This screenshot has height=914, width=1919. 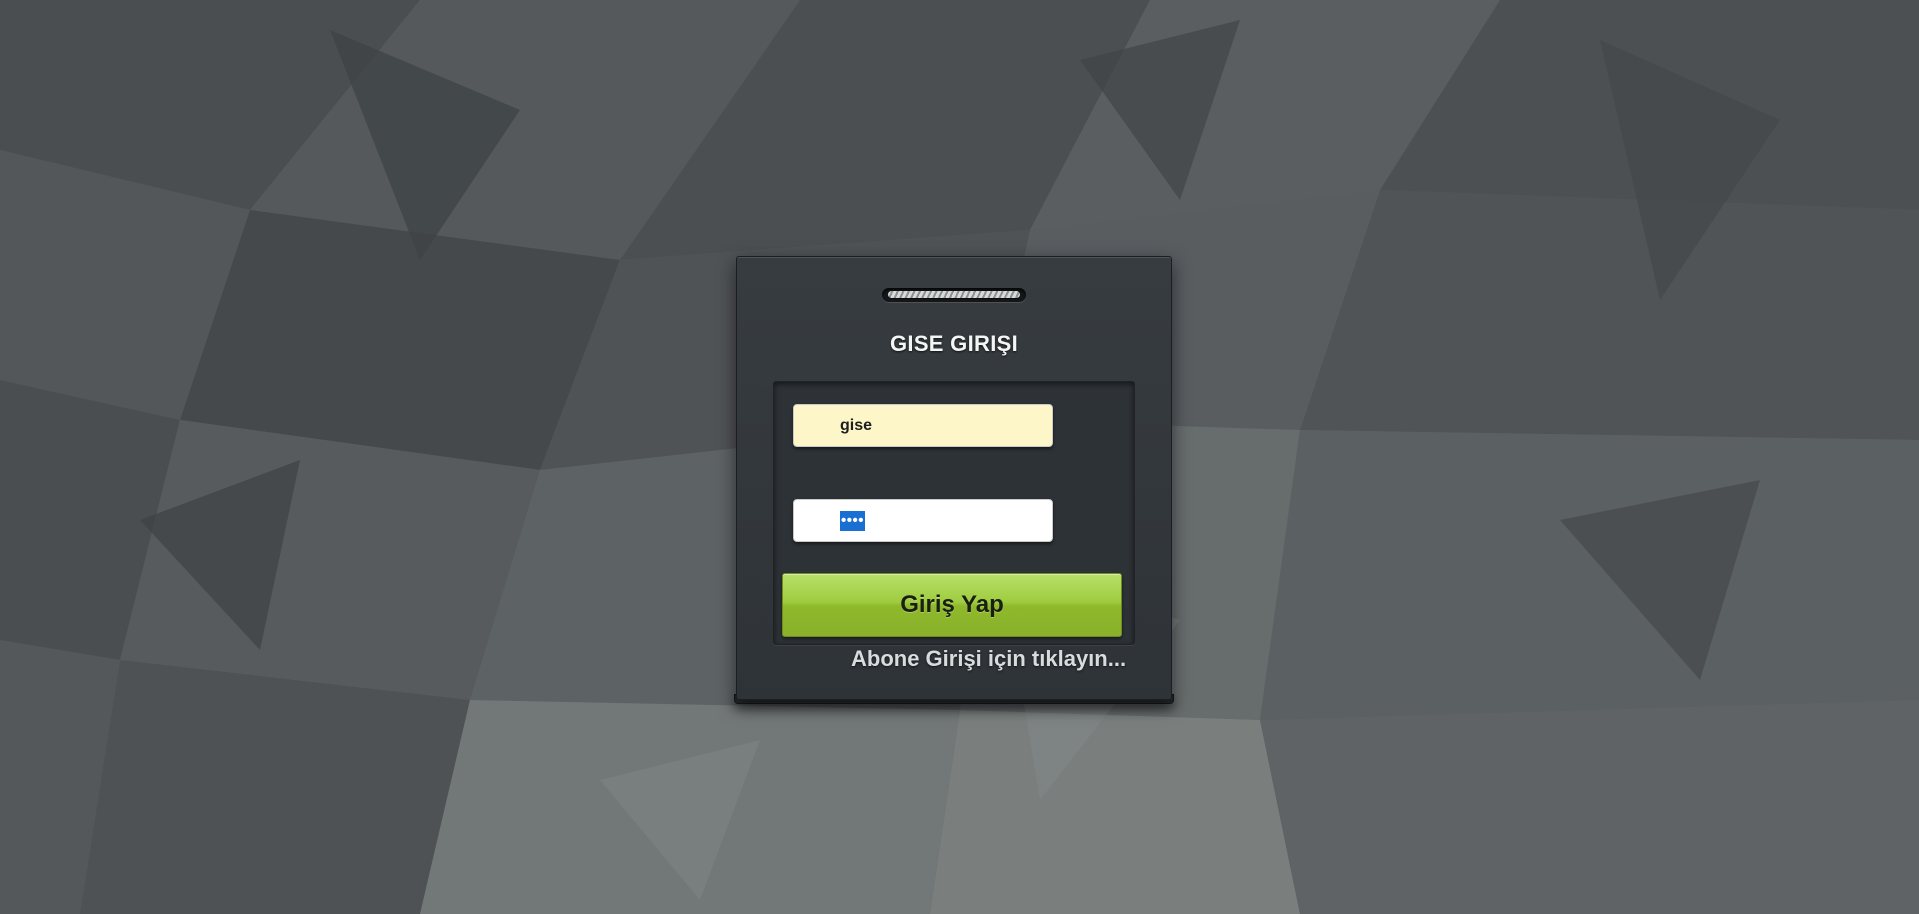 I want to click on login-title: GISE GIRIŞI, so click(x=954, y=343).